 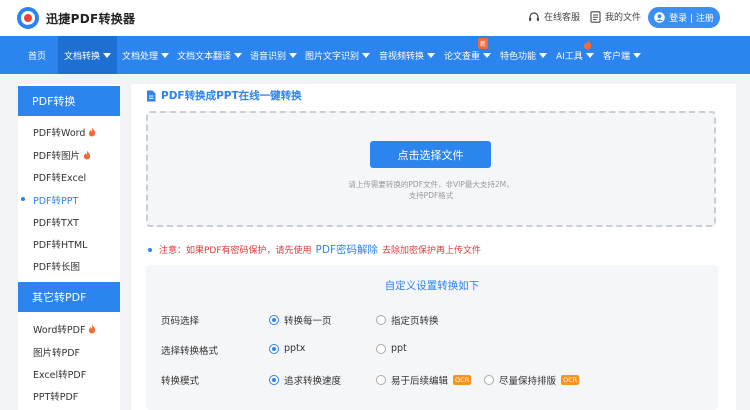 I want to click on radio-mode-keep-layout: 尽量保持排版 OCR, so click(x=532, y=380).